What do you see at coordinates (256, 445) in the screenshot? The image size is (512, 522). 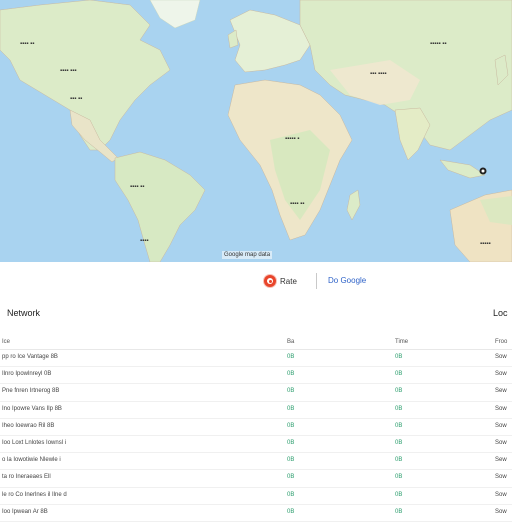 I see `table-row: Ioo Loxt Lnlotes Iownsl i 0B 0B Sow` at bounding box center [256, 445].